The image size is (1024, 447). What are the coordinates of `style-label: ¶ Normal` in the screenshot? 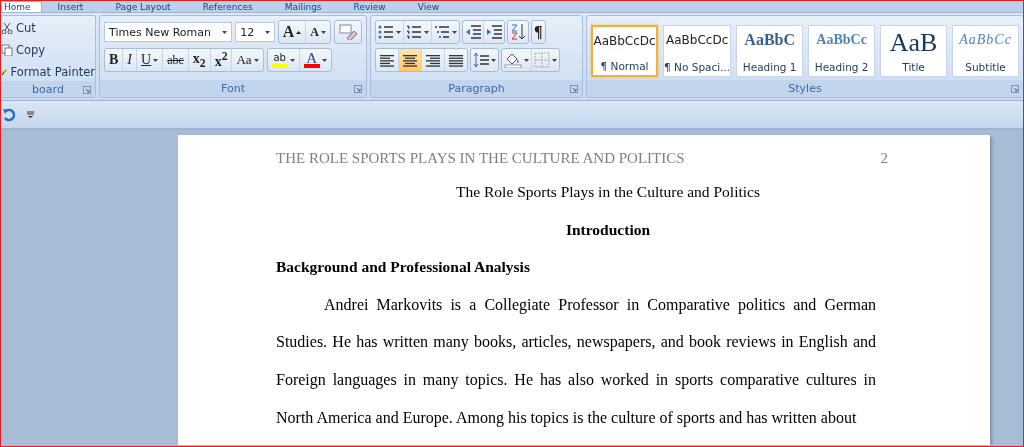 It's located at (624, 66).